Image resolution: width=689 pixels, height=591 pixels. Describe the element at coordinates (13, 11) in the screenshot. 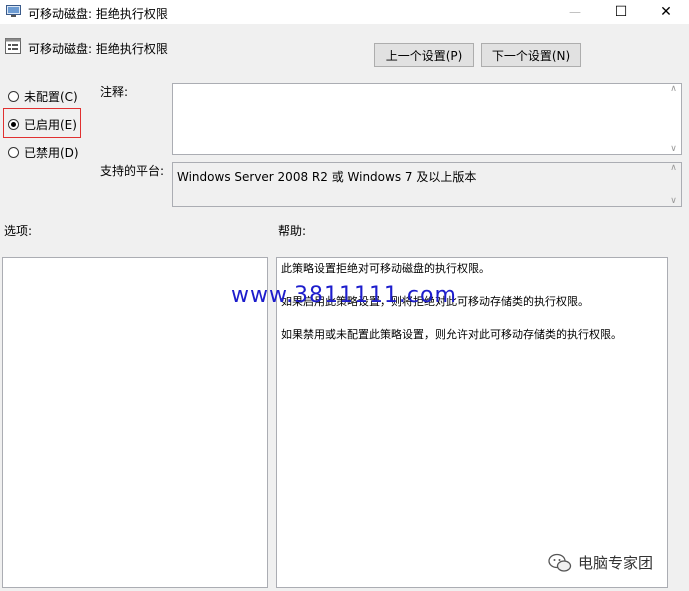

I see `policy-window-icon` at that location.